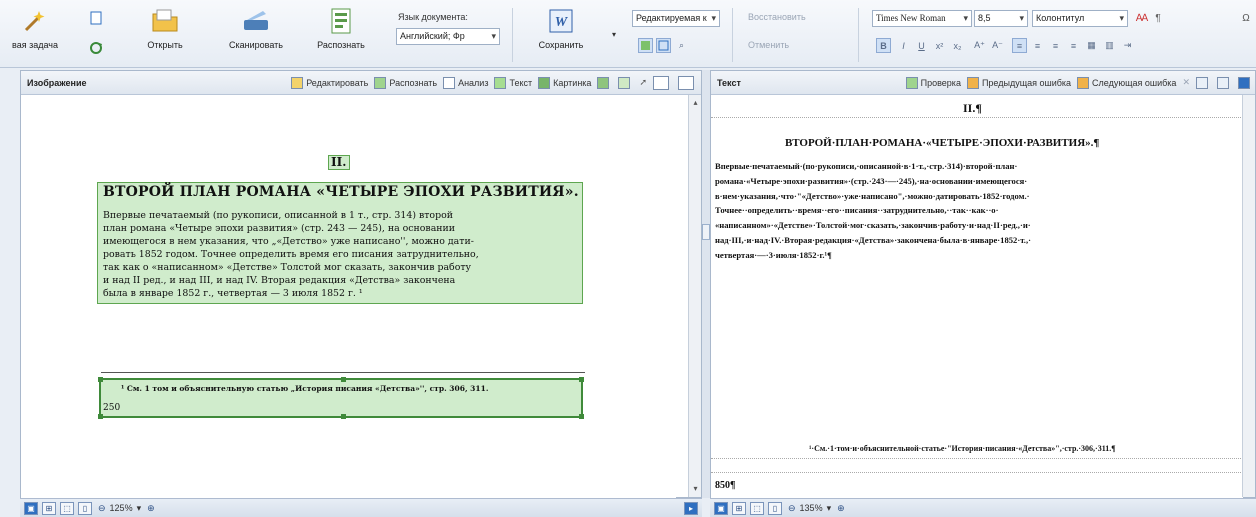  What do you see at coordinates (691, 508) in the screenshot?
I see `image-scroll-right-icon: ▸` at bounding box center [691, 508].